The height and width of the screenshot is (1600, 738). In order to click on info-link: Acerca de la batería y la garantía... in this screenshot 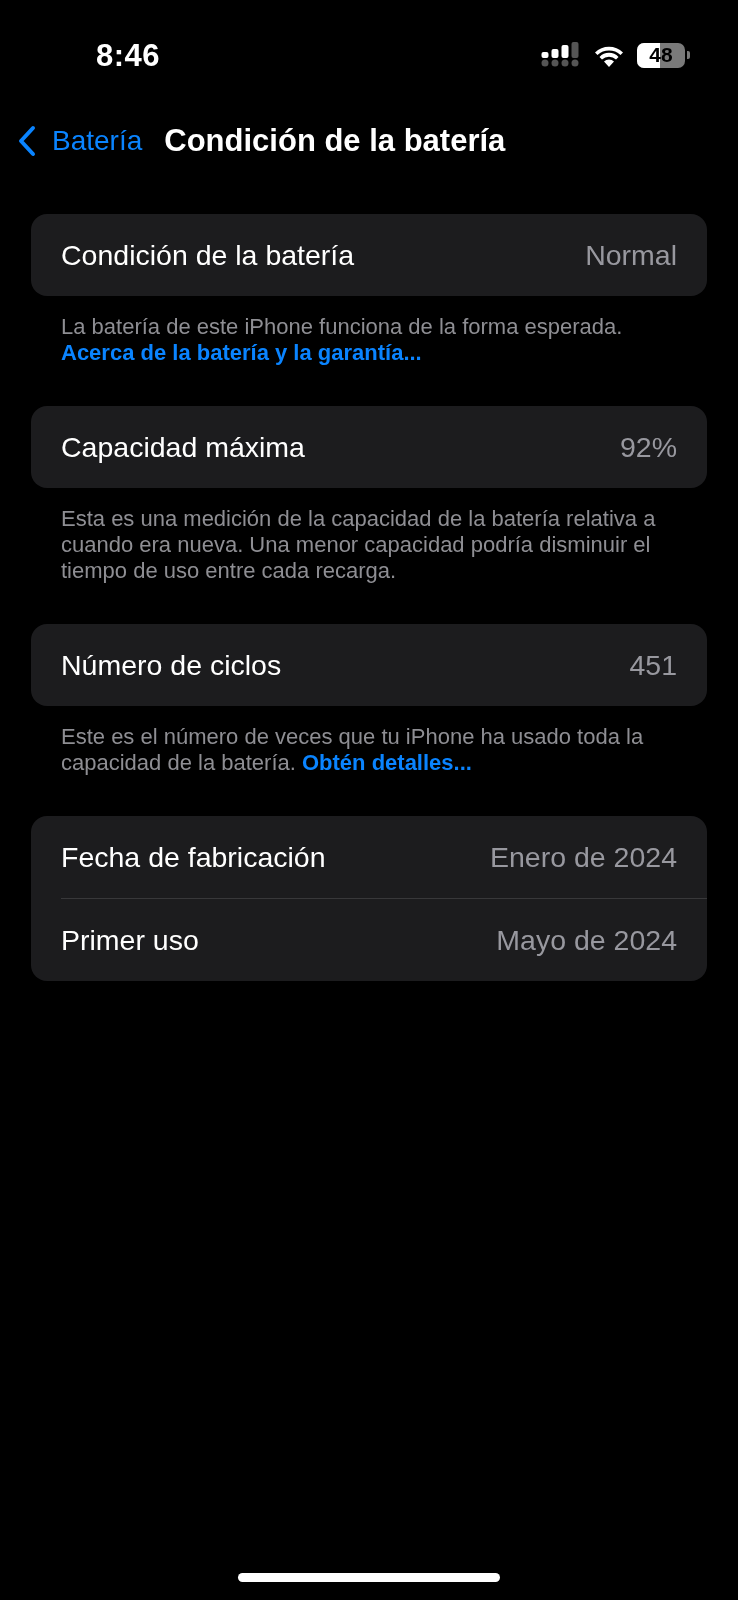, I will do `click(241, 352)`.